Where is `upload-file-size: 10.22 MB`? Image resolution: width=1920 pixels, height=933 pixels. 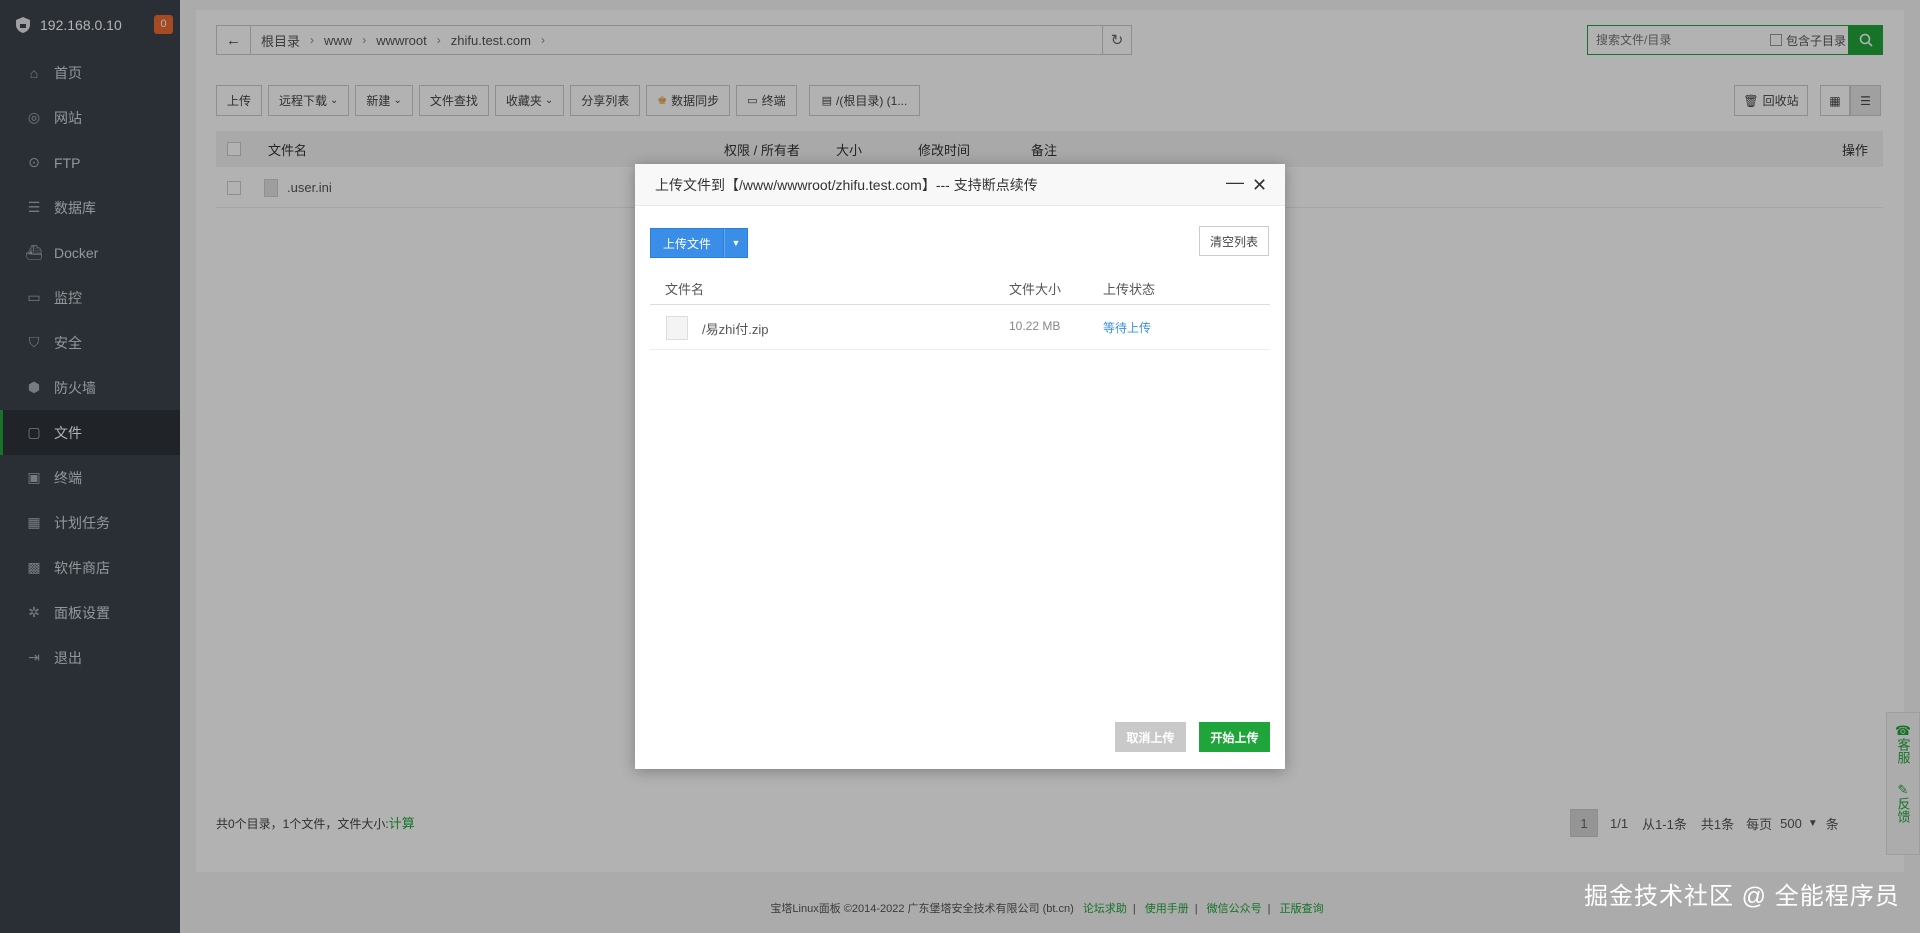
upload-file-size: 10.22 MB is located at coordinates (1035, 326).